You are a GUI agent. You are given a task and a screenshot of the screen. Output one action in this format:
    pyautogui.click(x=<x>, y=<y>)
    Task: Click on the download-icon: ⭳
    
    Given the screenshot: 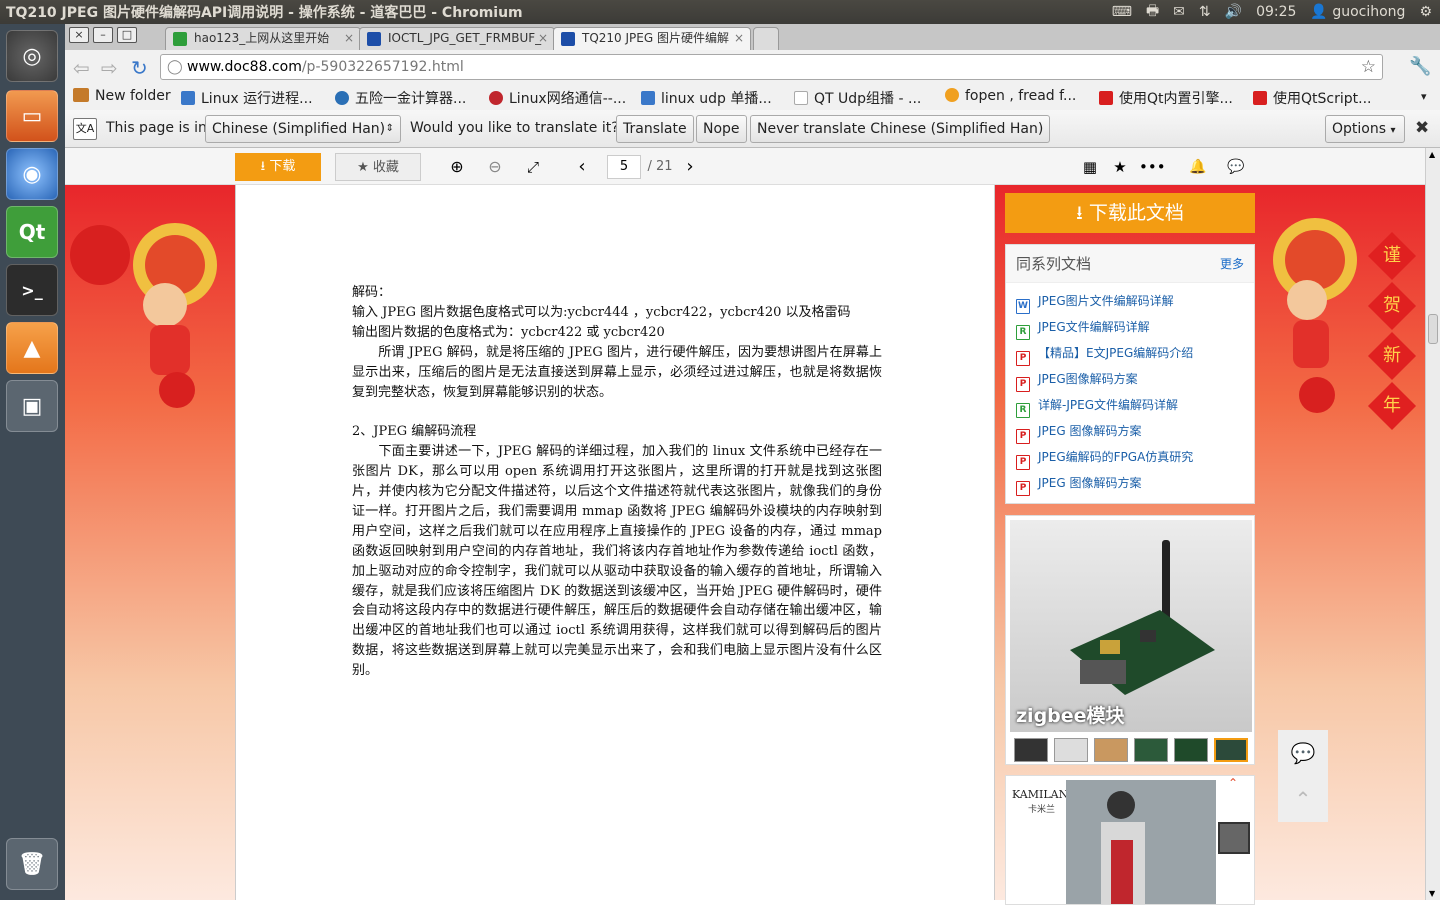 What is the action you would take?
    pyautogui.click(x=263, y=166)
    